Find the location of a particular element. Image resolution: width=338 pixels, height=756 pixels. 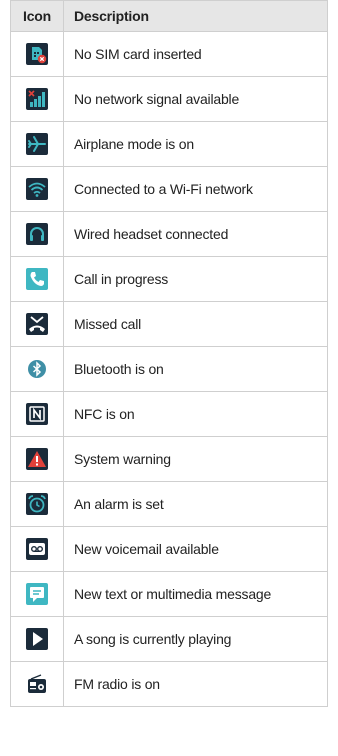

table-header-row: Icon Description is located at coordinates (169, 16).